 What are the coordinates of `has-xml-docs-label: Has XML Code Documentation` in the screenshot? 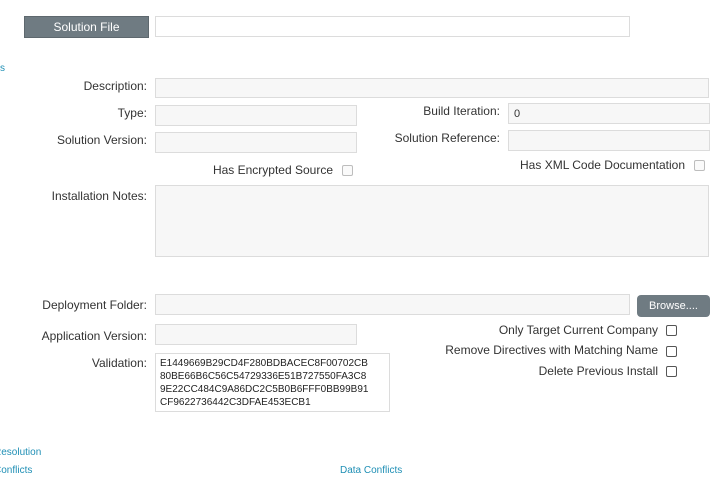 It's located at (602, 165).